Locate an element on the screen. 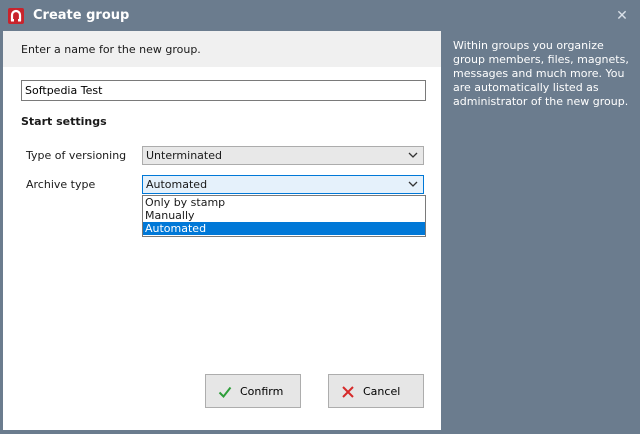 The image size is (640, 434). archive-type-dropdown: Only by stamp Manually Automated is located at coordinates (284, 216).